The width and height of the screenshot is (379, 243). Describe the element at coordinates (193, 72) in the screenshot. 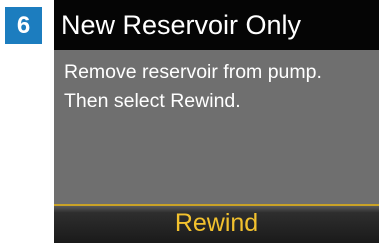

I see `instruction-line-1: Remove reservoir from pump.` at that location.